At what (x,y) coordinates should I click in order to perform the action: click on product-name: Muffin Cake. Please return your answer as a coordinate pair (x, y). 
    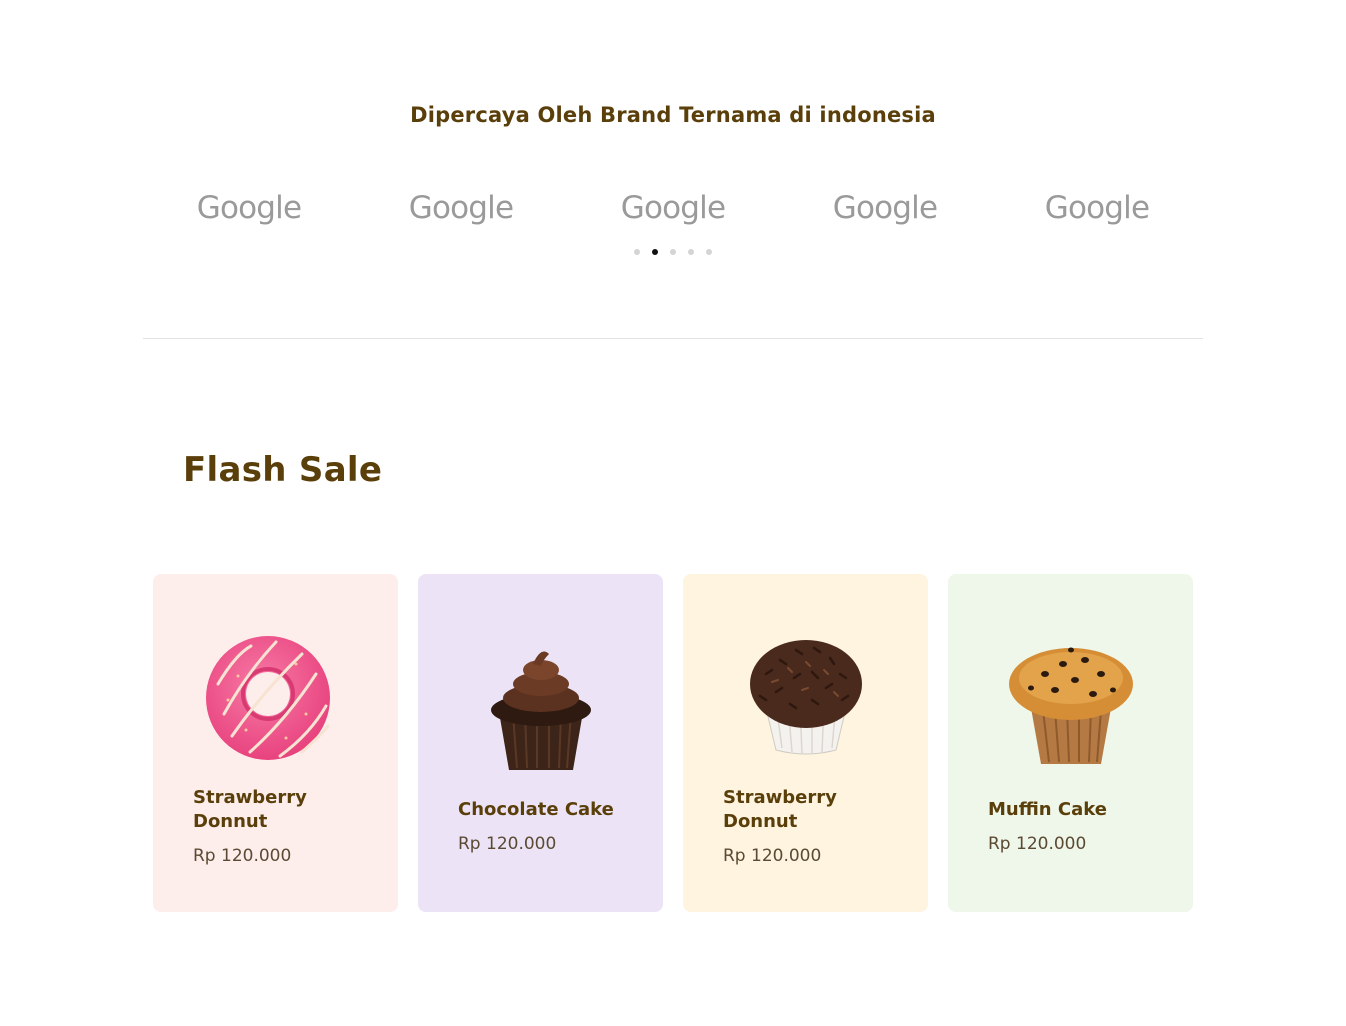
    Looking at the image, I should click on (1047, 809).